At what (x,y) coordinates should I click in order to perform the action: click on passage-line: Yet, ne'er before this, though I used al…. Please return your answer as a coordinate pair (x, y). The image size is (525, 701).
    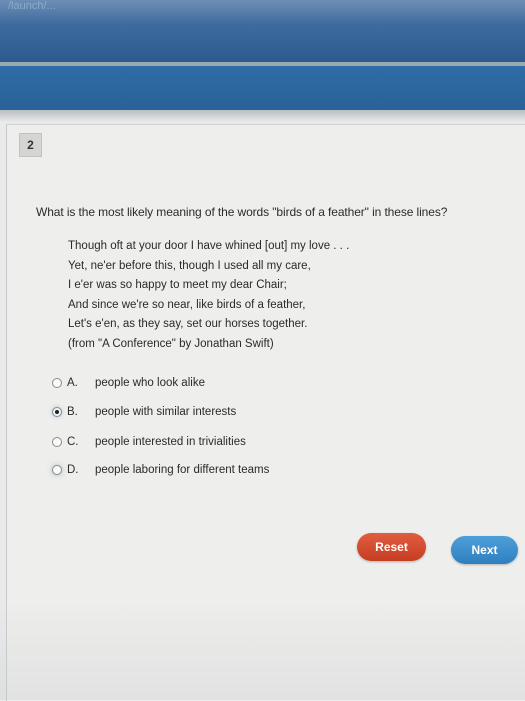
    Looking at the image, I should click on (189, 265).